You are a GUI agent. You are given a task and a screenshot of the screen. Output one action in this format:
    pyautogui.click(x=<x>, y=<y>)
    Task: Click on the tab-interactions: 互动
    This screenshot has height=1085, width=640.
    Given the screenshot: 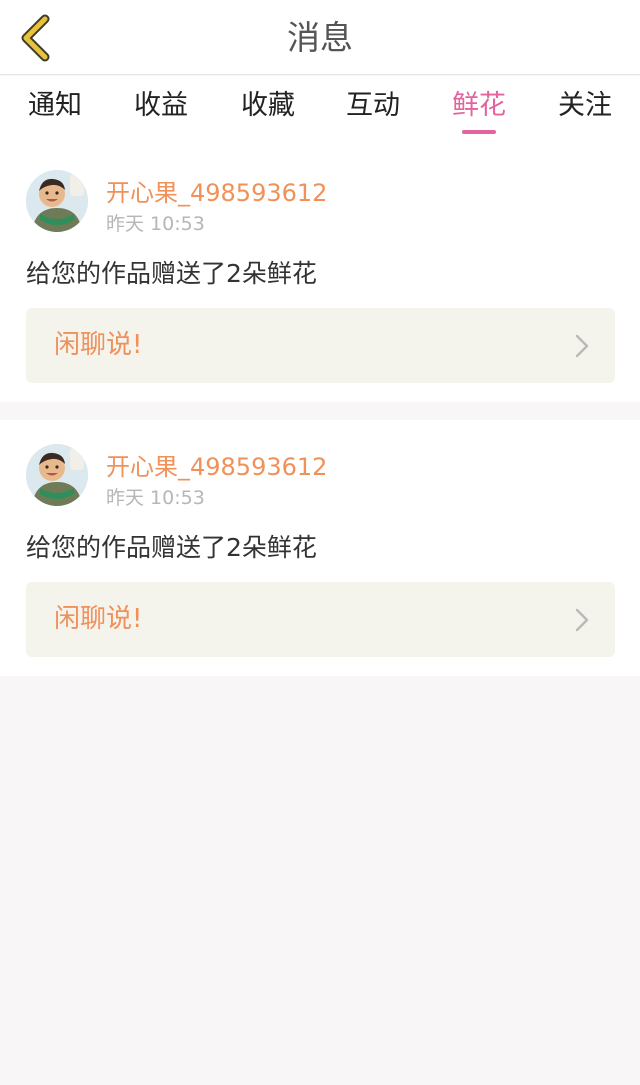 What is the action you would take?
    pyautogui.click(x=373, y=111)
    